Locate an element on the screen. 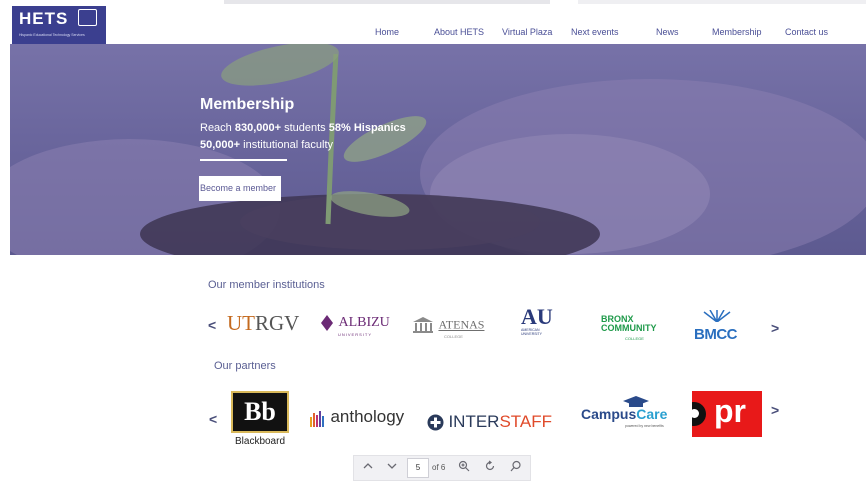 This screenshot has width=866, height=488. nav-membership: Membership is located at coordinates (737, 32).